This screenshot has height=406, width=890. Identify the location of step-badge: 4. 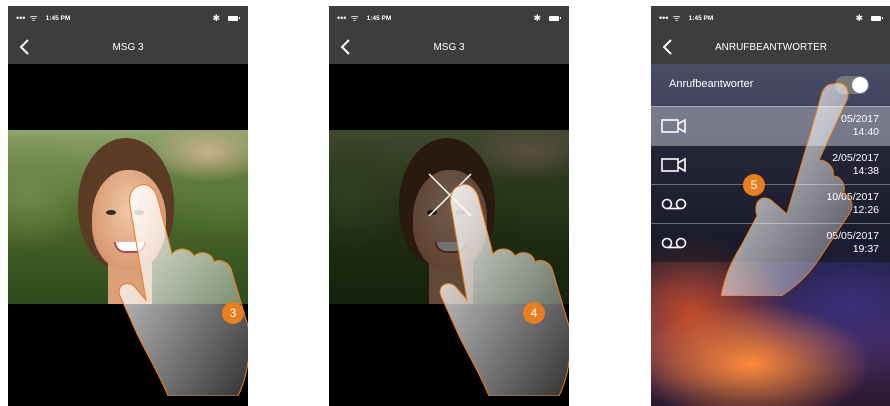
(534, 313).